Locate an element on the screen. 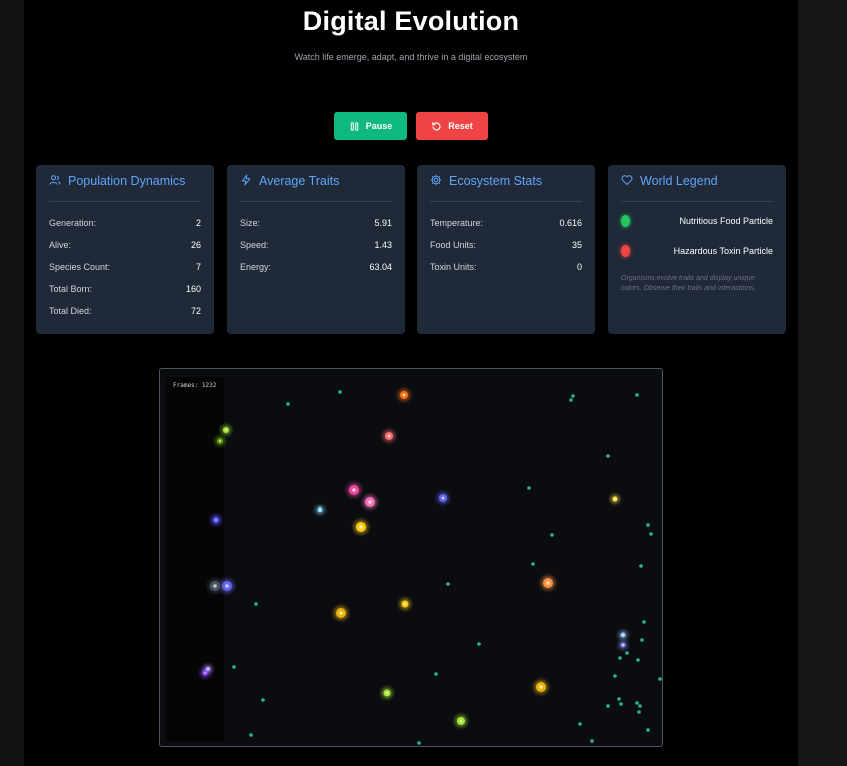 Image resolution: width=847 pixels, height=766 pixels. traits-card-title: Average Traits is located at coordinates (299, 181).